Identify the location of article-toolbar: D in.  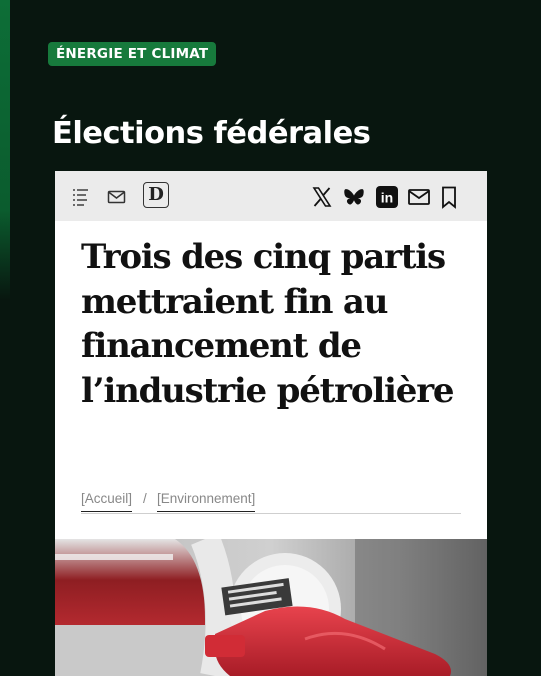
(271, 196).